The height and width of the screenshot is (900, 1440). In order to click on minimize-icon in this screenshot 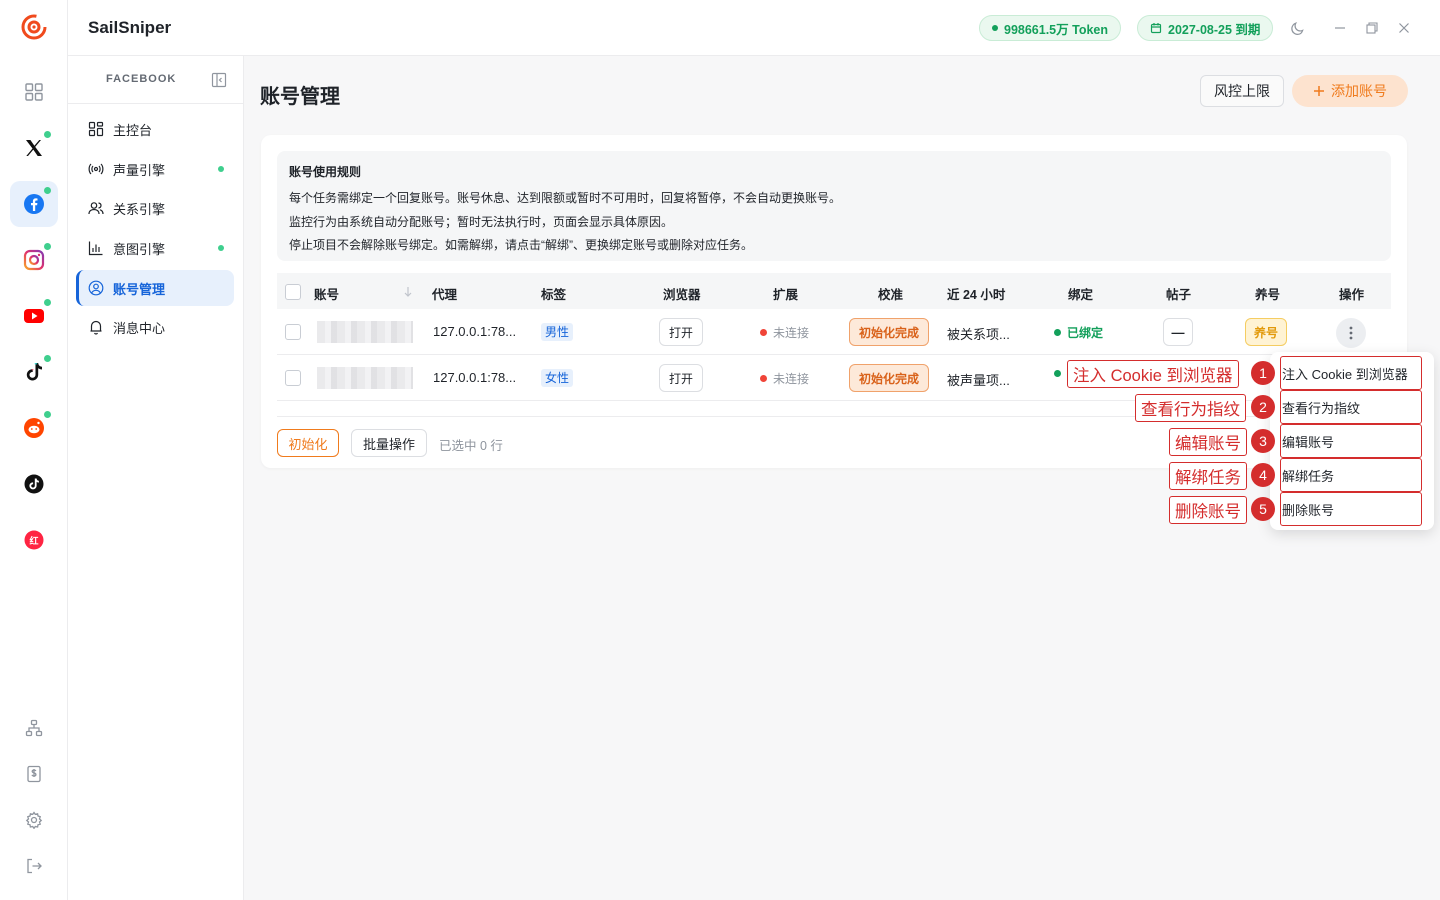, I will do `click(1340, 28)`.